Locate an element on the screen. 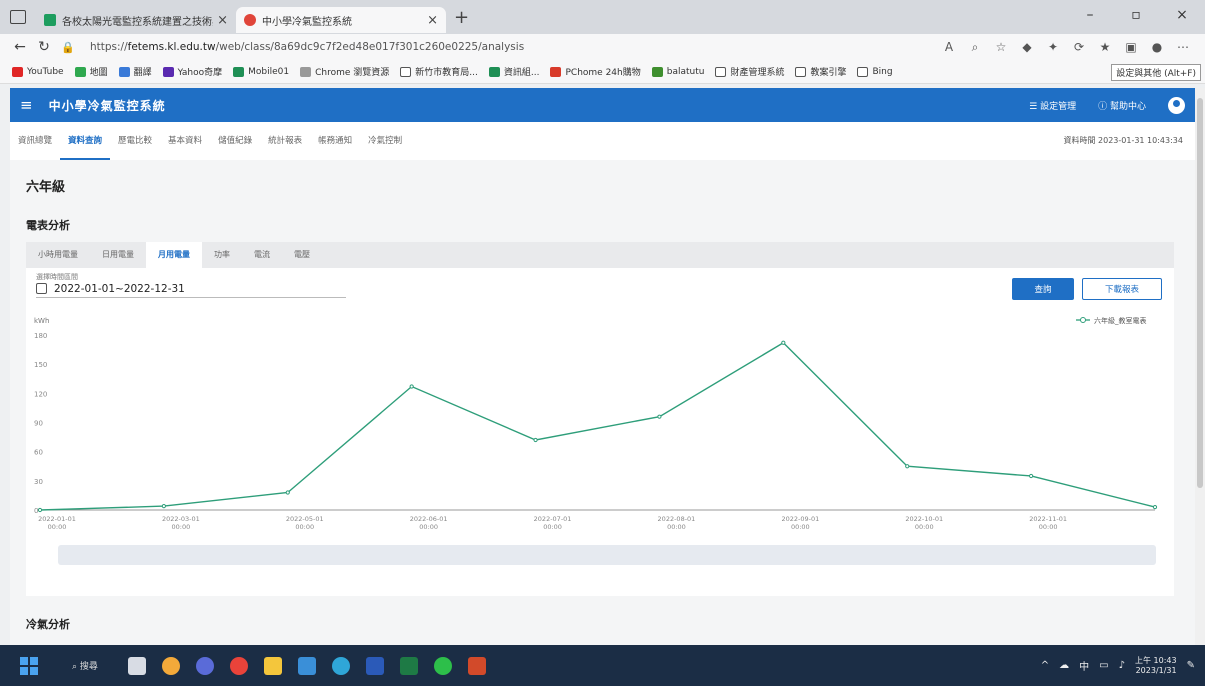 The height and width of the screenshot is (686, 1205). clock: 上午 10:43 2023/1/31 is located at coordinates (1156, 666).